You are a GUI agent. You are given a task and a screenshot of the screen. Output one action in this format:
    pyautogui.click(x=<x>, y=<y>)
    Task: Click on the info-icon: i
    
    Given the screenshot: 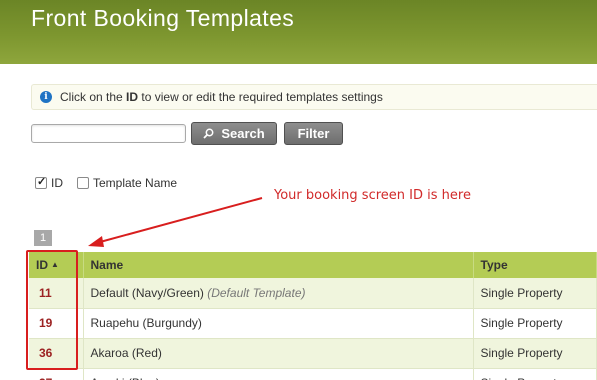 What is the action you would take?
    pyautogui.click(x=46, y=97)
    